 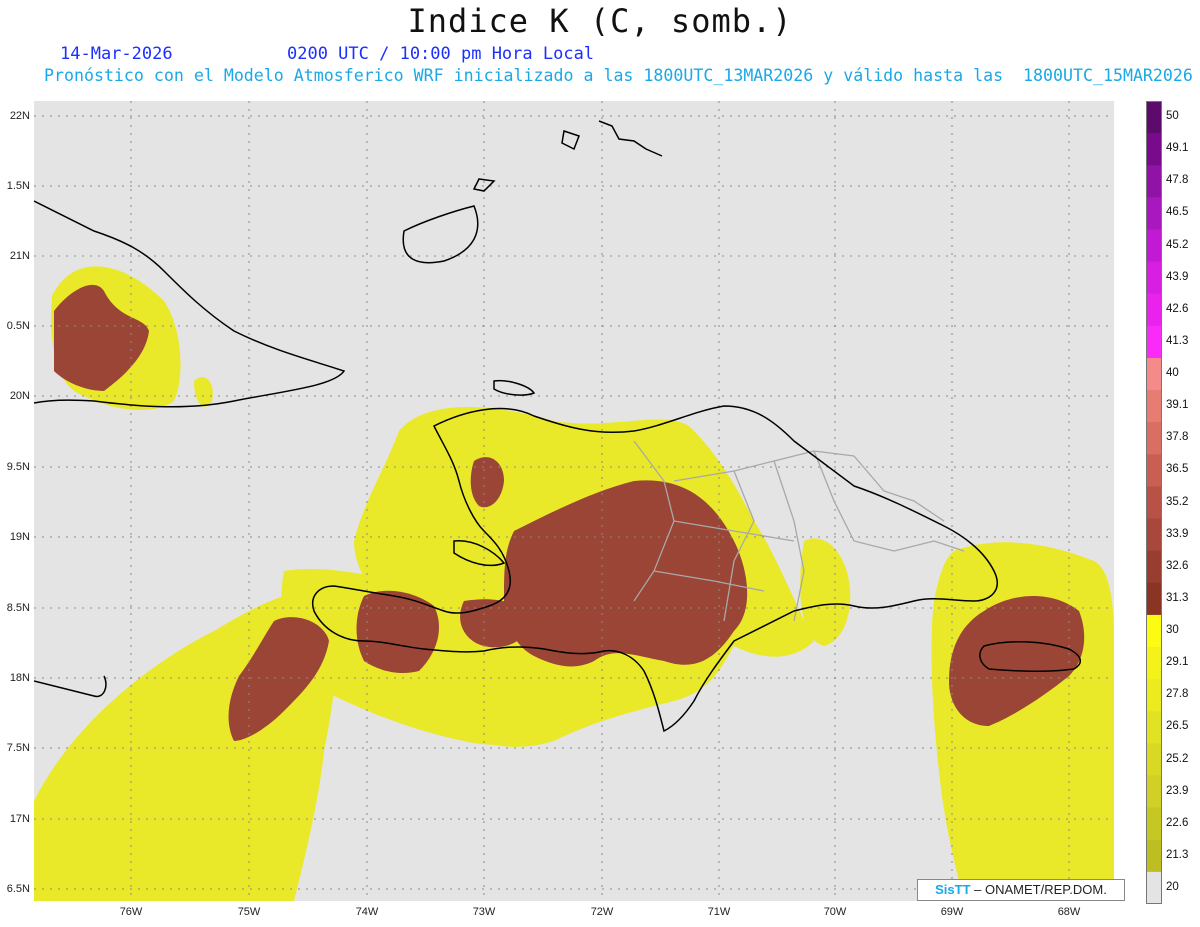 What do you see at coordinates (19, 537) in the screenshot?
I see `lat-label: 19N` at bounding box center [19, 537].